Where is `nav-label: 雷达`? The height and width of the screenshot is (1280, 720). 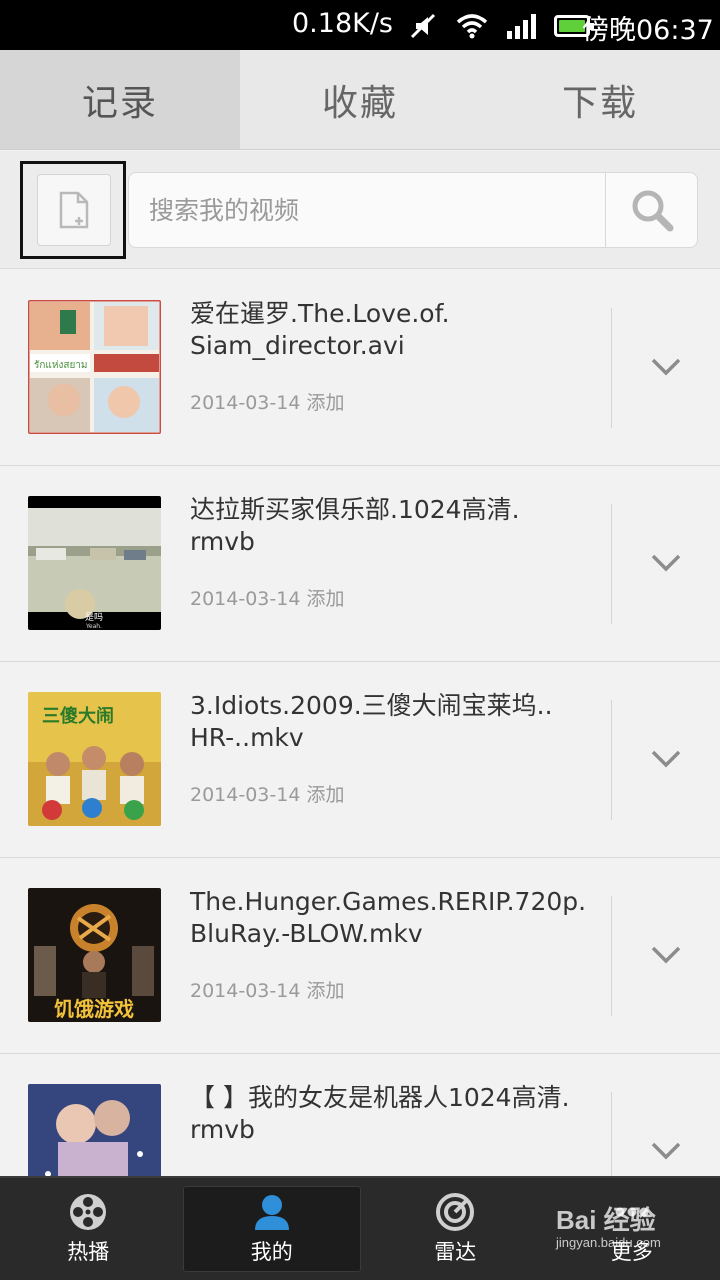 nav-label: 雷达 is located at coordinates (455, 1252).